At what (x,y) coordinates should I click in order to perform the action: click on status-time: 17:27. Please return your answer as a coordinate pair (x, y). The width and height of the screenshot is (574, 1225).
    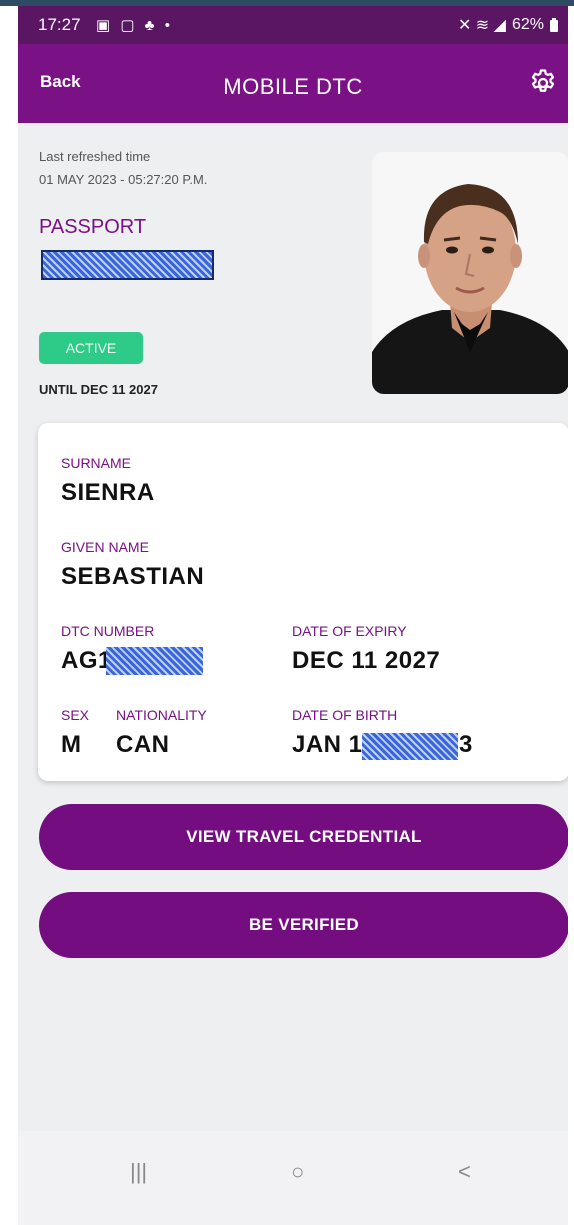
    Looking at the image, I should click on (59, 24).